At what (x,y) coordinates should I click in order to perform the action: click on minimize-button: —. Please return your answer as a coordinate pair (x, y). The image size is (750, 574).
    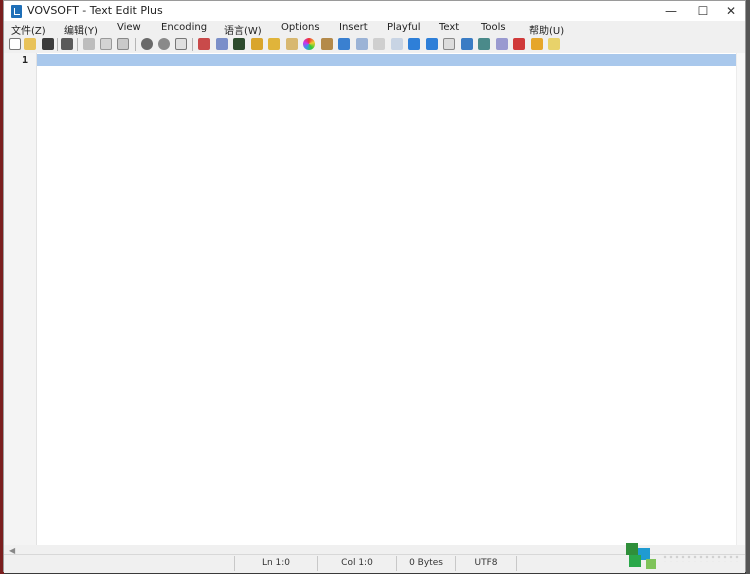
    Looking at the image, I should click on (671, 11).